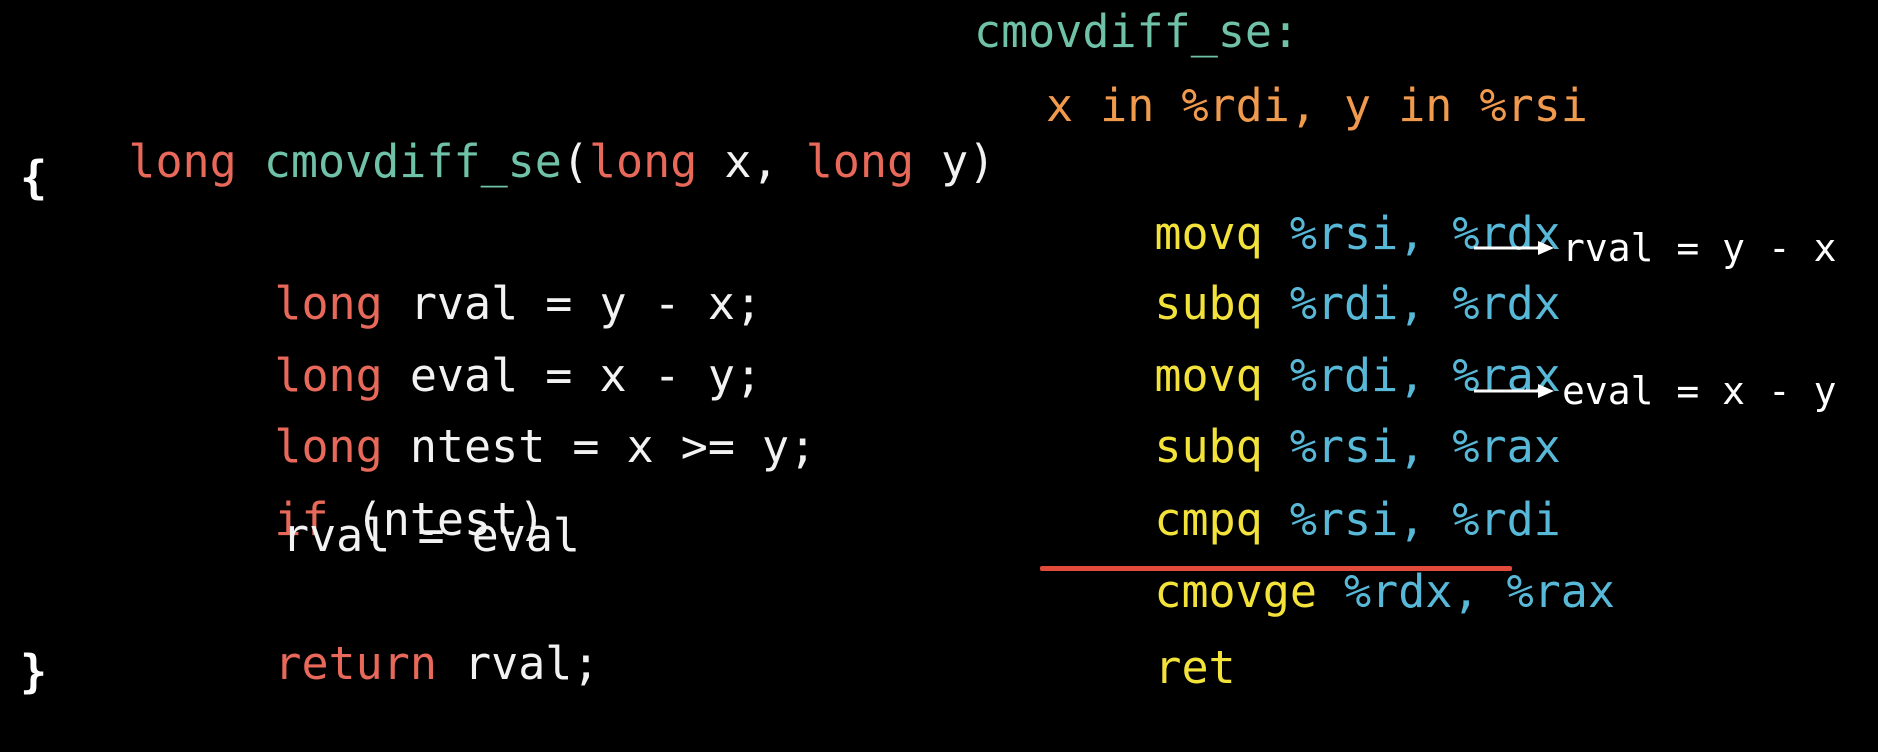  Describe the element at coordinates (1330, 563) in the screenshot. I see `asm-instr-6-highlighted: cmovge %rdx, %rax` at that location.